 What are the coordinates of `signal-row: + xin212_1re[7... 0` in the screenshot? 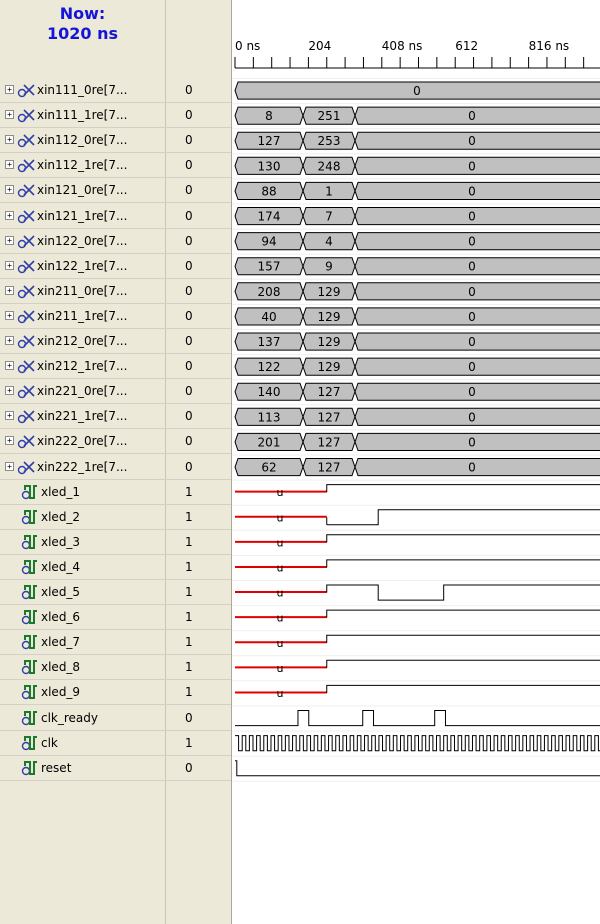 It's located at (115, 367).